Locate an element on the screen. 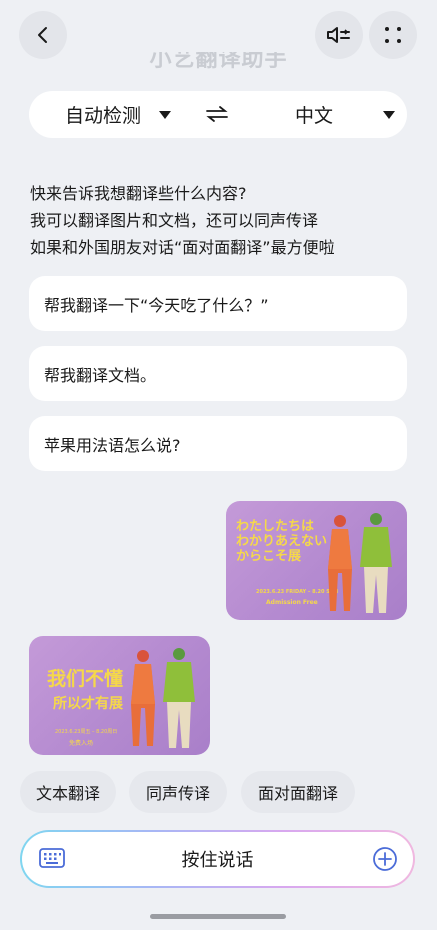  target-language-label: 中文 is located at coordinates (314, 116).